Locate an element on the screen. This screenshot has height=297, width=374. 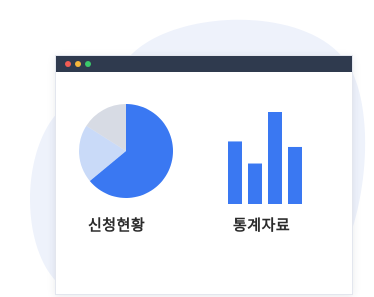
bar-chart-icon is located at coordinates (265, 158).